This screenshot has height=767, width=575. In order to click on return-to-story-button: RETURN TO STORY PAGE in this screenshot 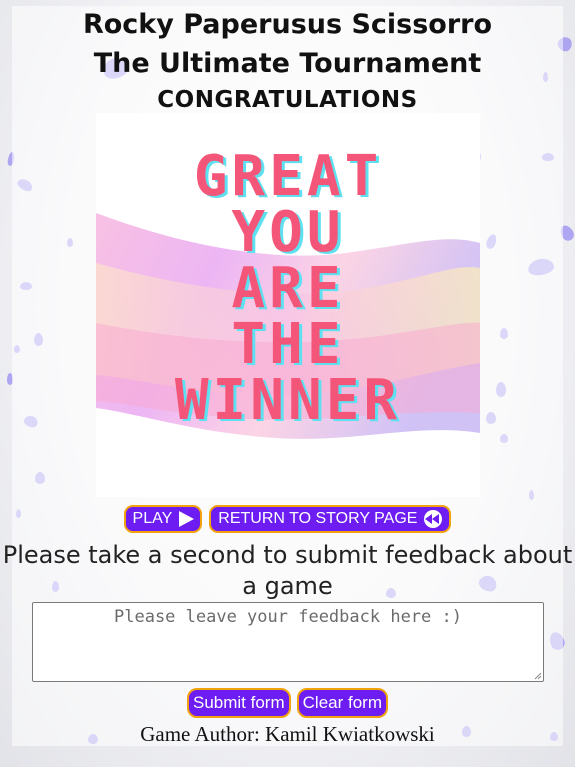, I will do `click(330, 519)`.